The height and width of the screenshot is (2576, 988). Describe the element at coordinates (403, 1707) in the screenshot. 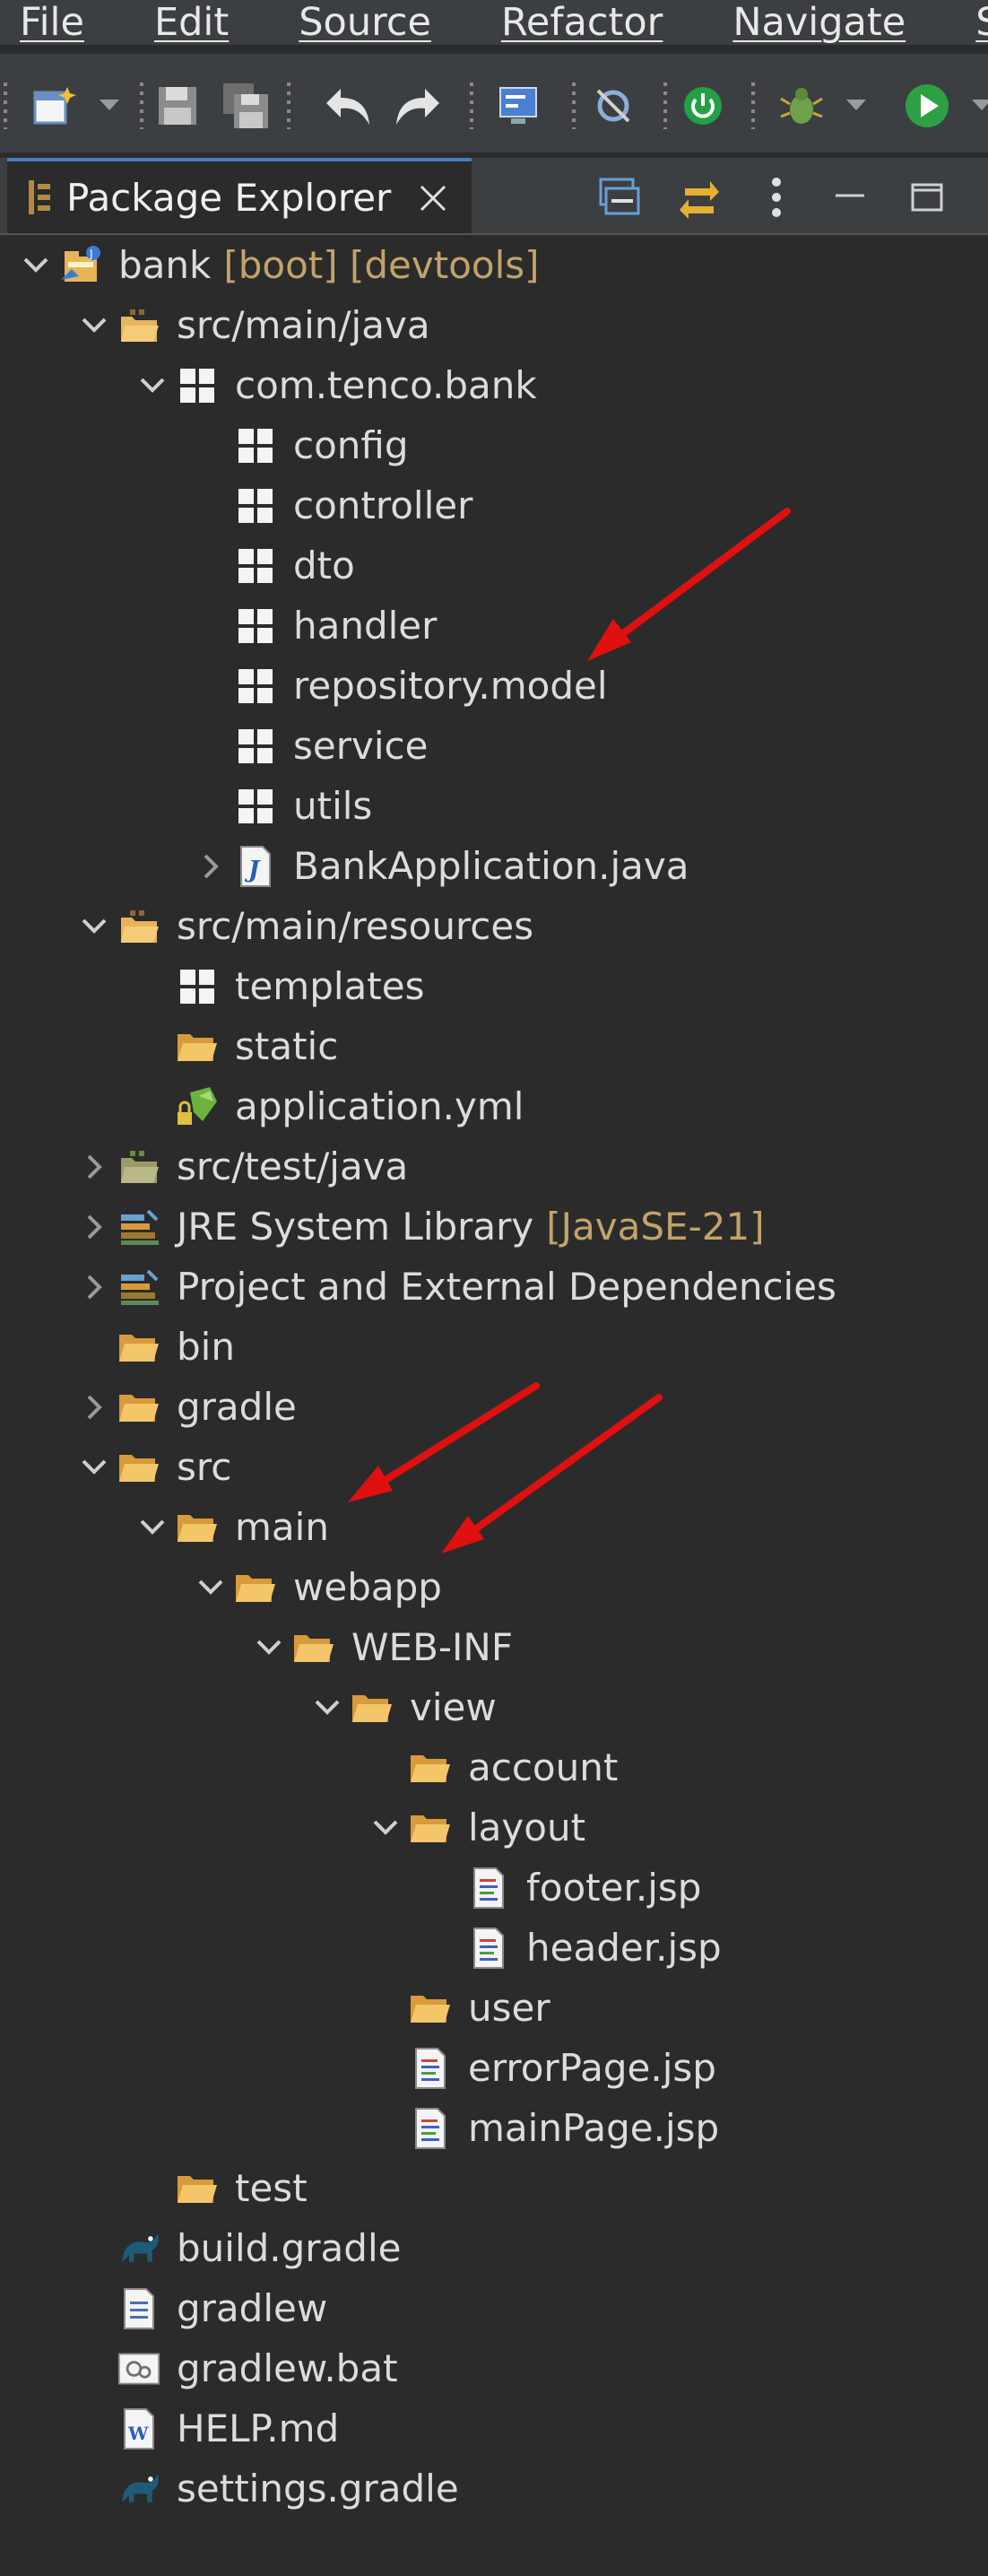

I see `tree-item: view` at that location.